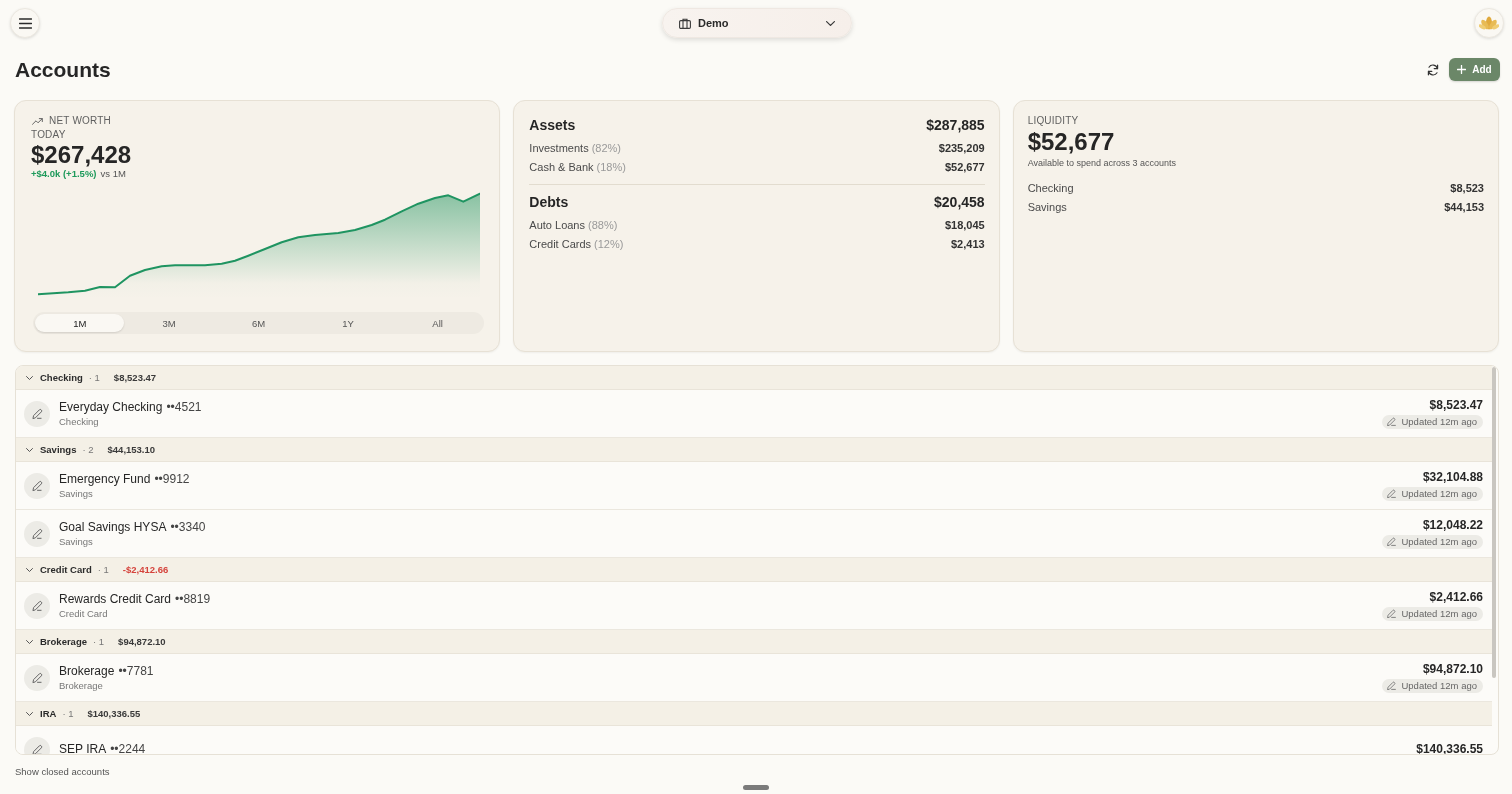 This screenshot has width=1512, height=794. I want to click on category-amount: $235,209, so click(961, 148).